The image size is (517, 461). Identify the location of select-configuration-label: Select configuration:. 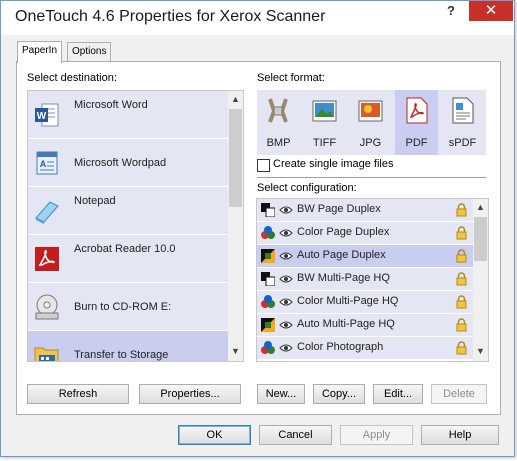
(307, 188).